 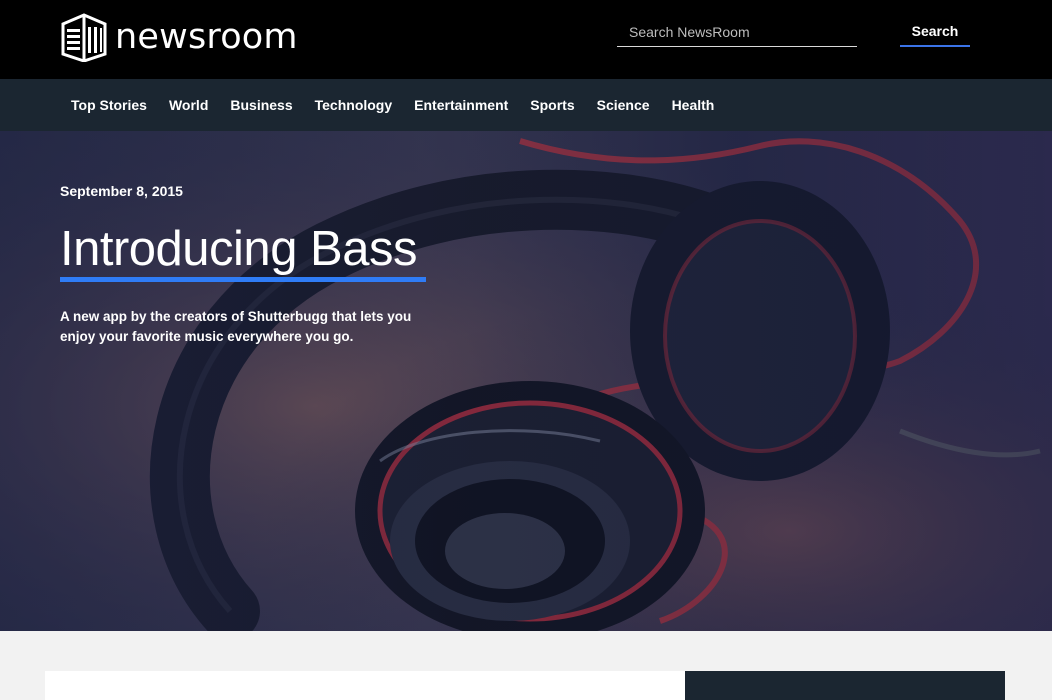 What do you see at coordinates (109, 105) in the screenshot?
I see `nav-item-top-stories: Top Stories` at bounding box center [109, 105].